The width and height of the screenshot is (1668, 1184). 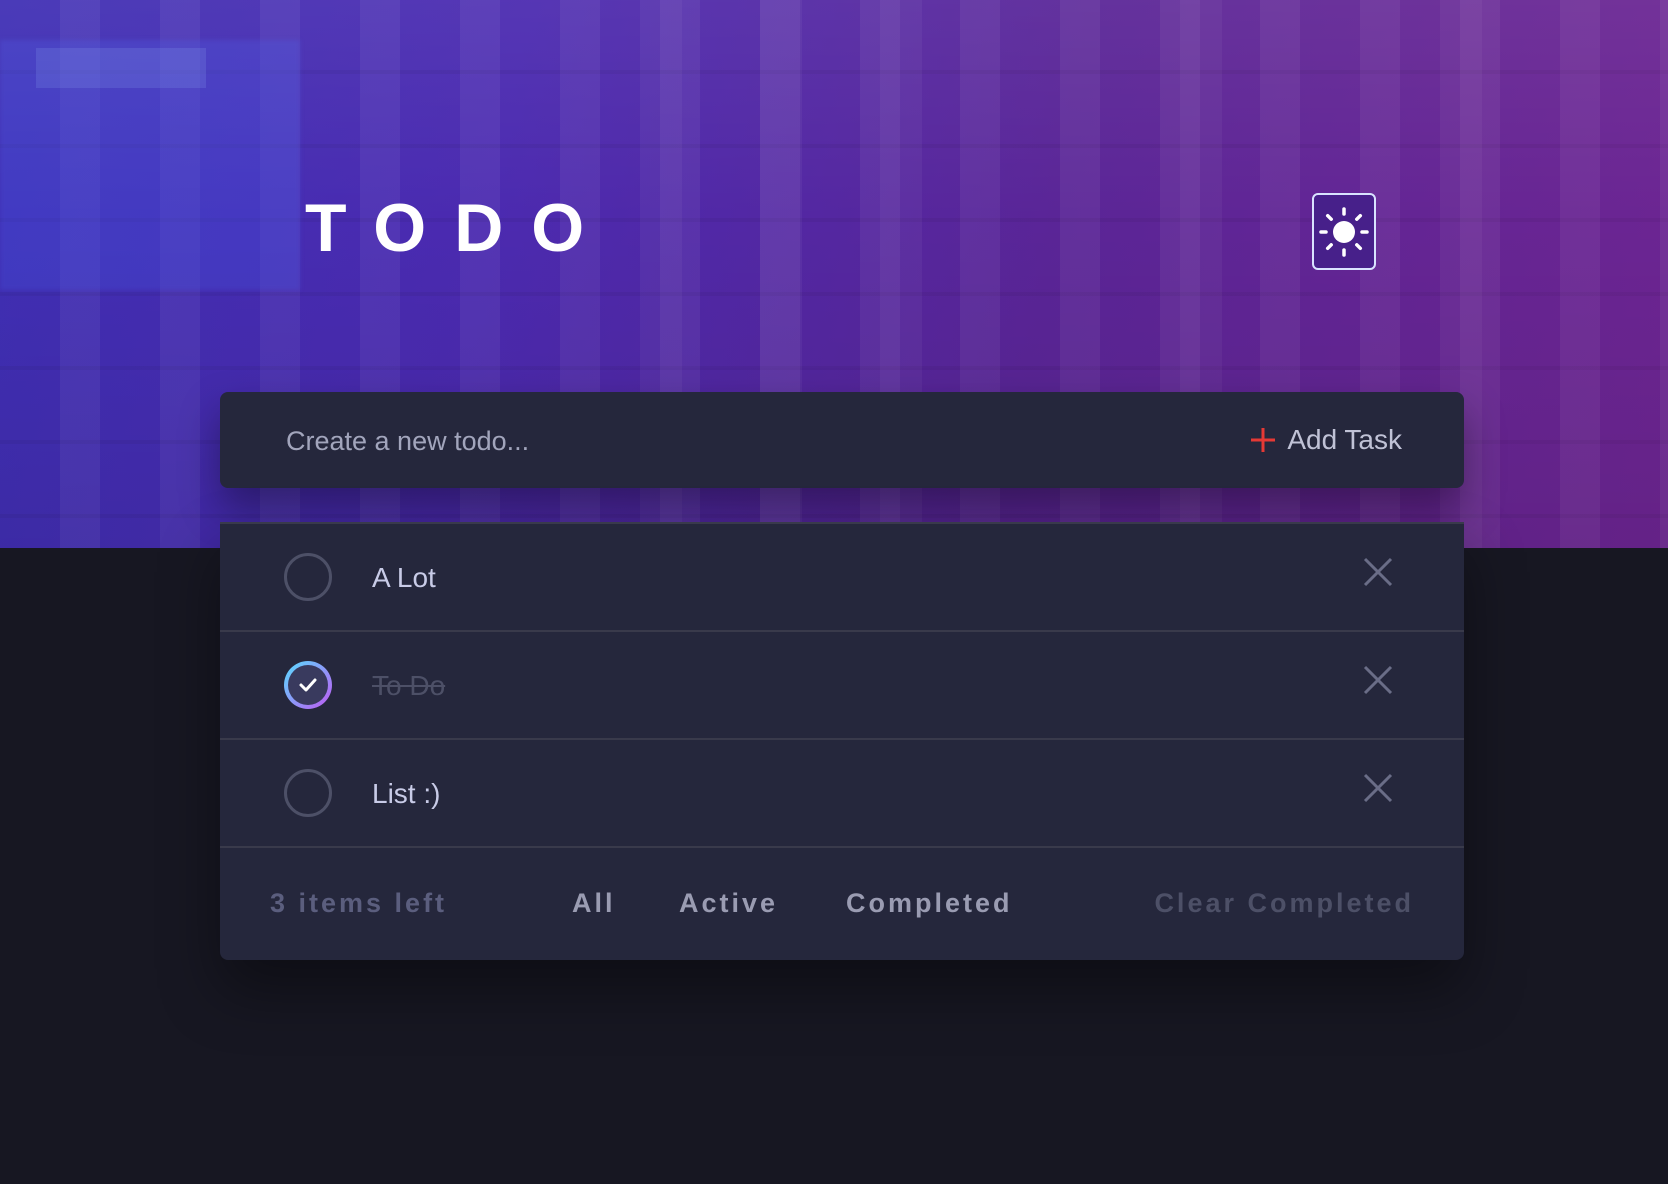 What do you see at coordinates (726, 441) in the screenshot?
I see `new-todo-input` at bounding box center [726, 441].